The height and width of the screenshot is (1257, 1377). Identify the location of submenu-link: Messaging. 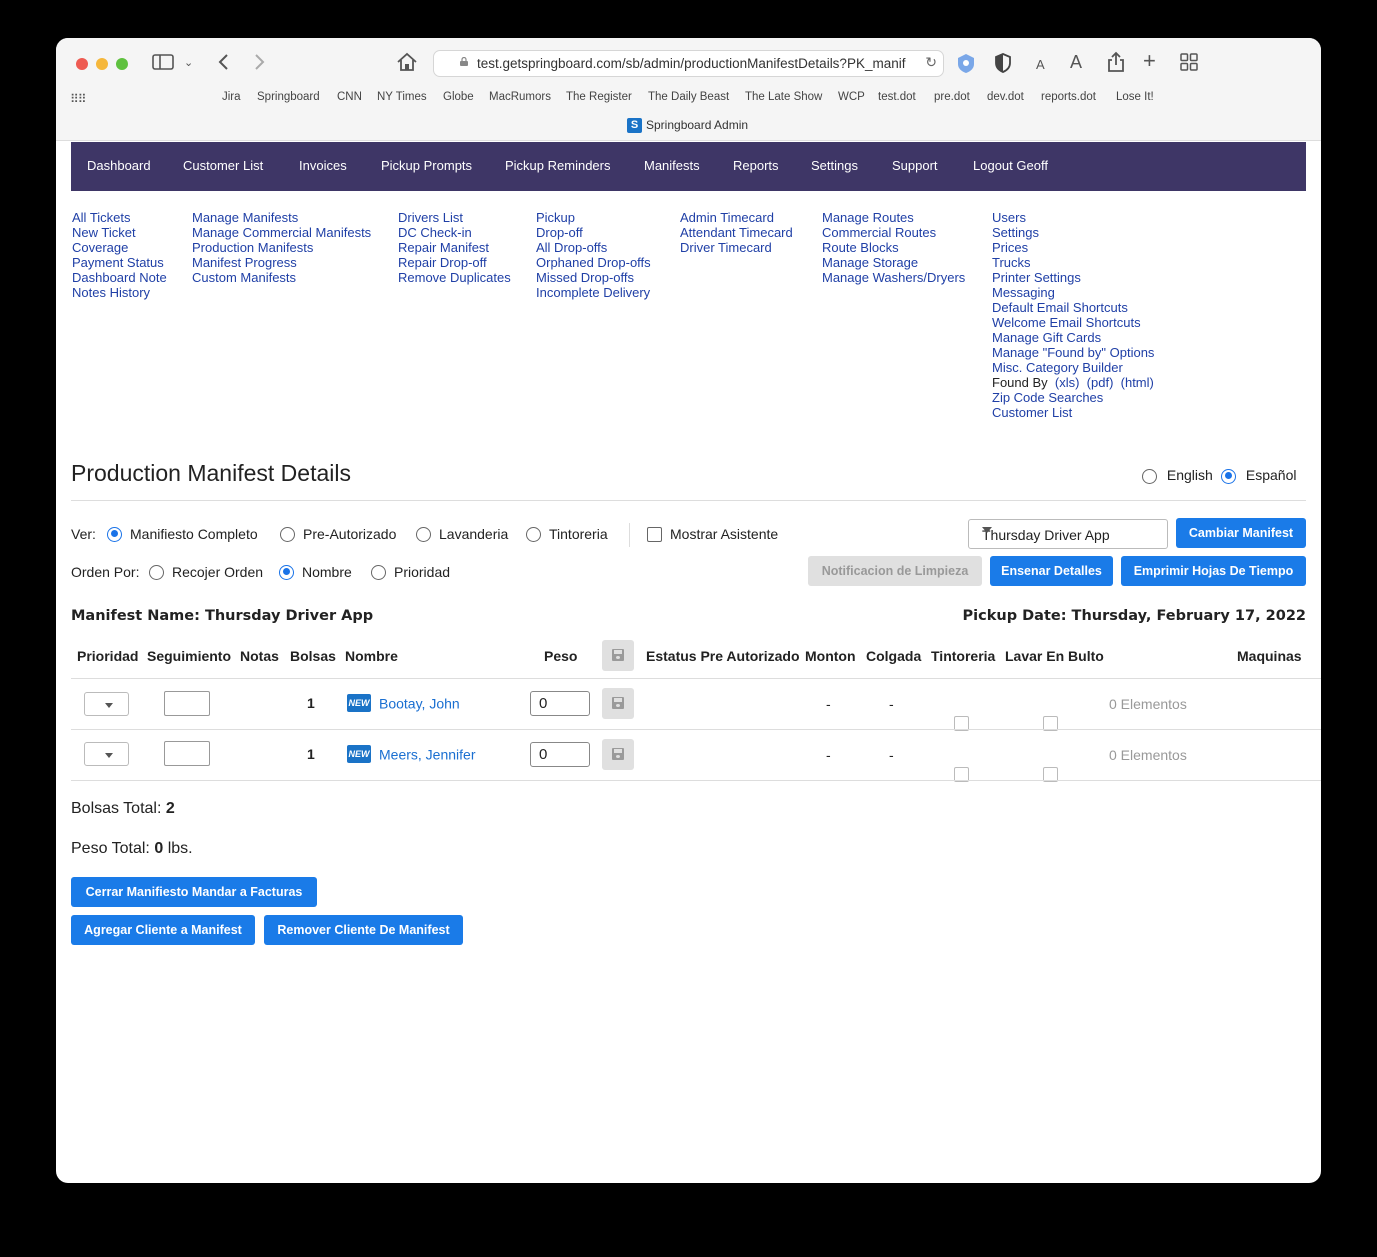
(1073, 292).